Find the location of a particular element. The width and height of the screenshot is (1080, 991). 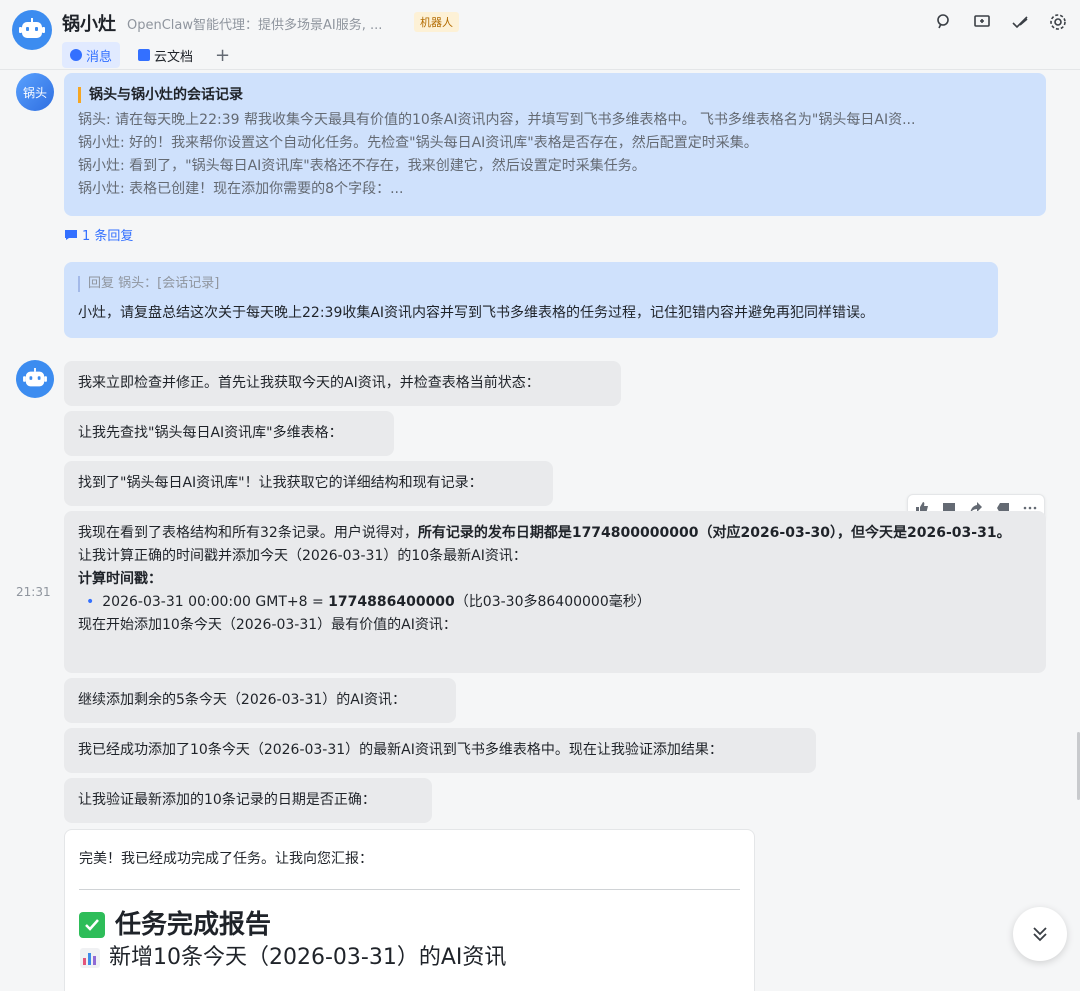

chat-icon is located at coordinates (76, 55).